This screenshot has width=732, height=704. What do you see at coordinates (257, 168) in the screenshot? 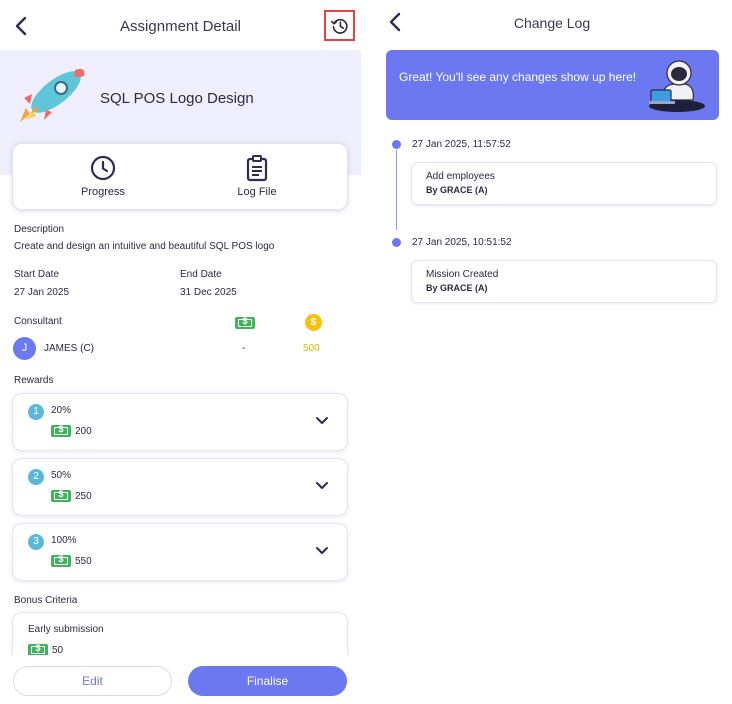
I see `clipboard-icon` at bounding box center [257, 168].